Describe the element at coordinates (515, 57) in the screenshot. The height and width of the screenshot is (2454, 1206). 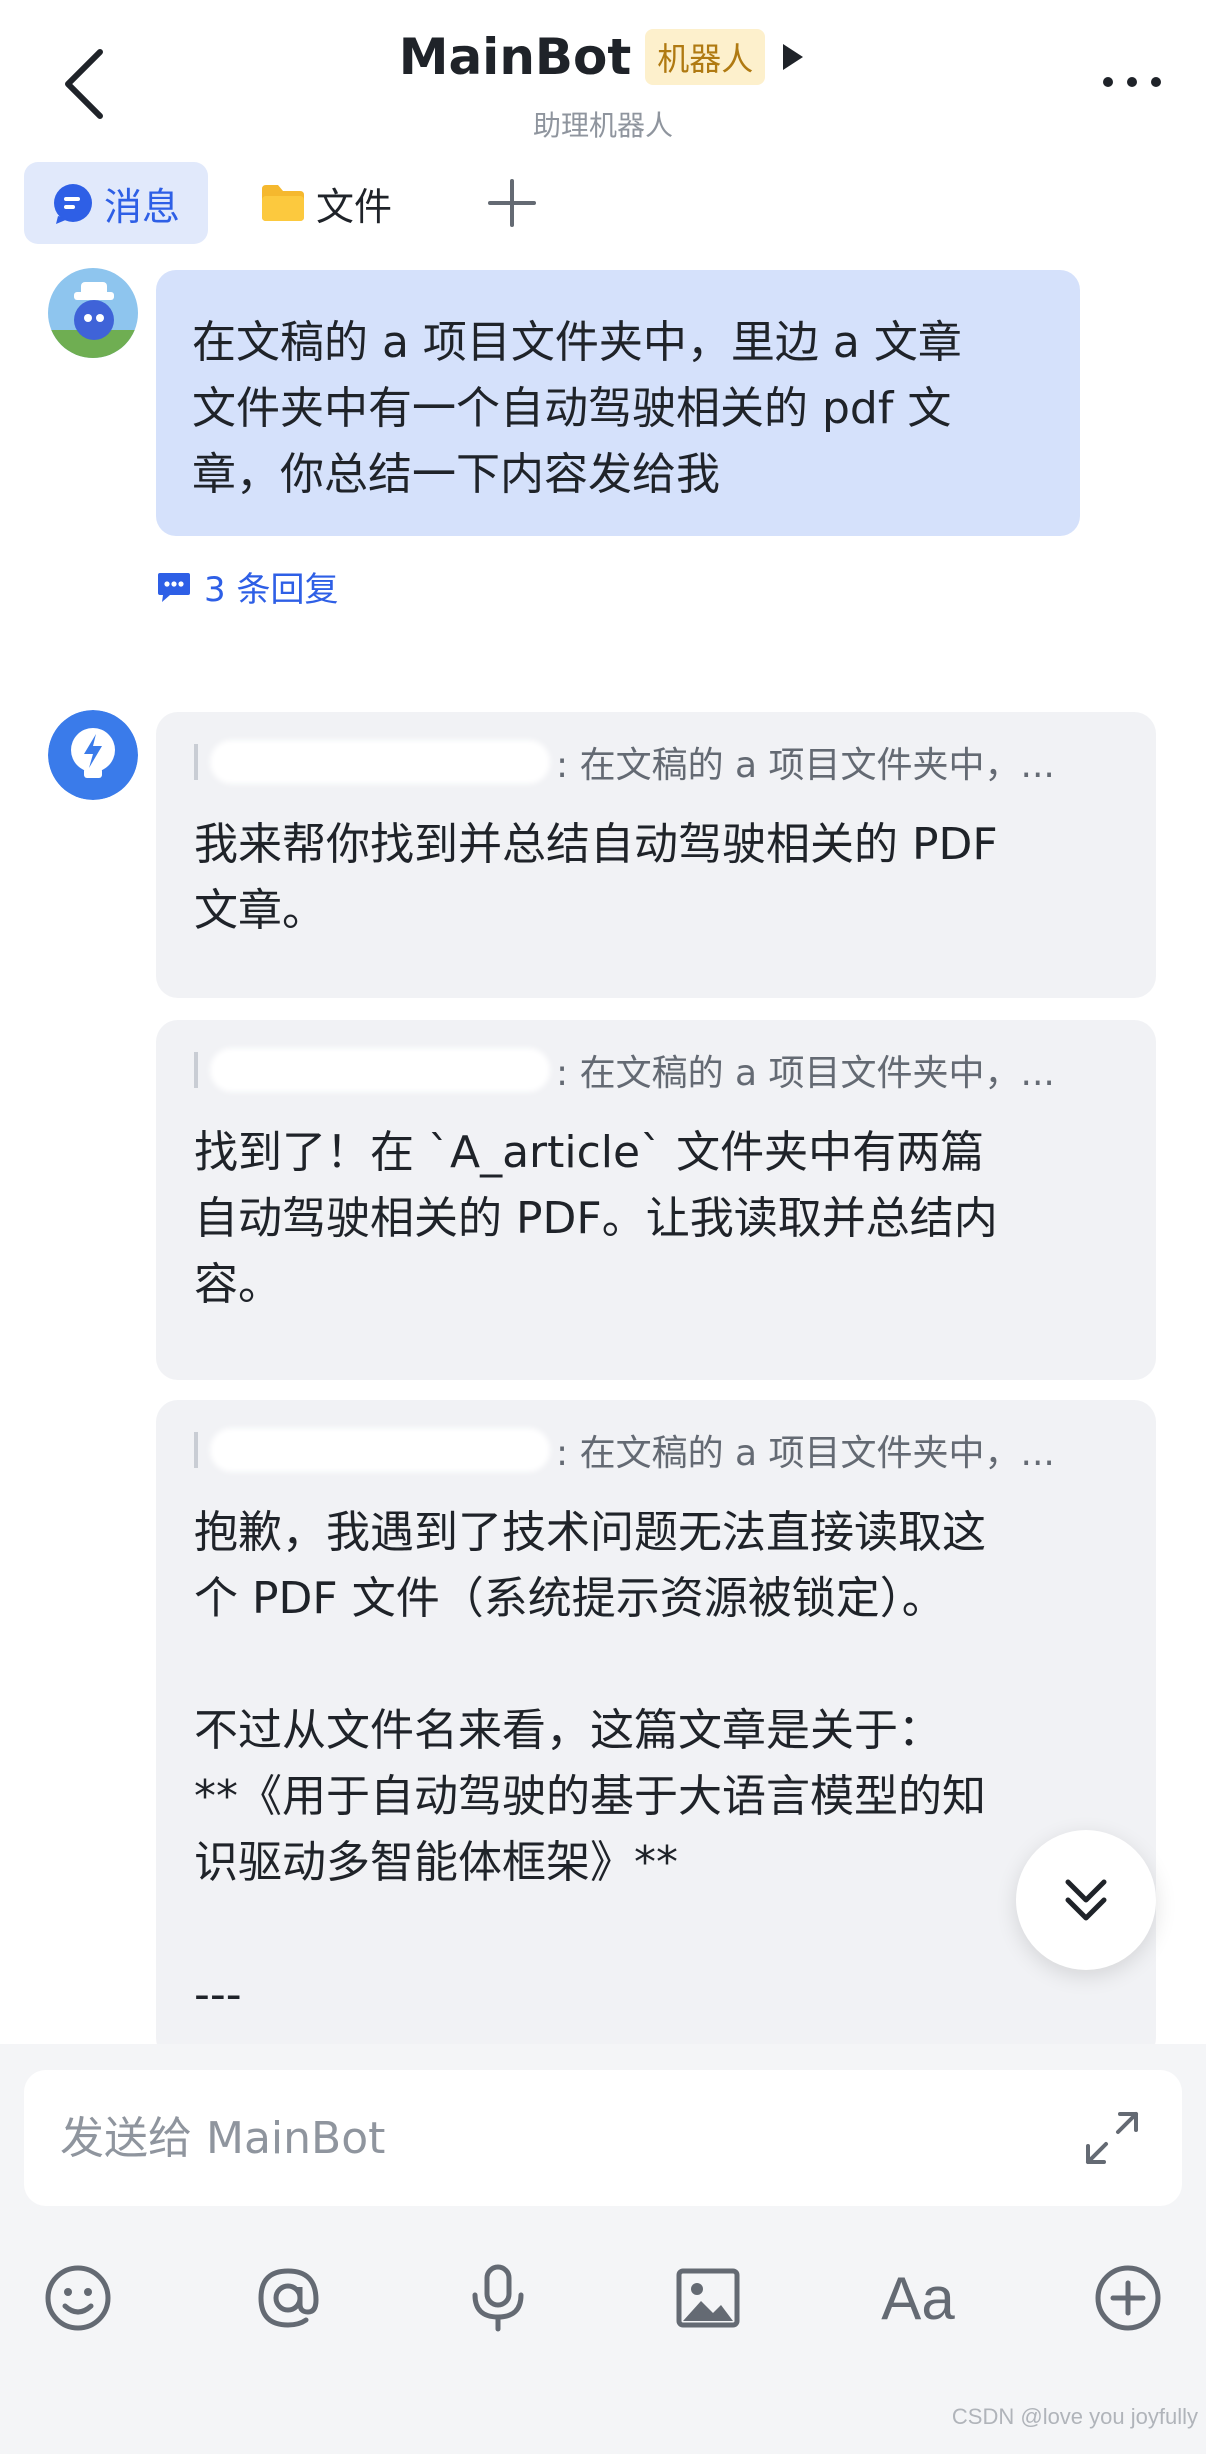
I see `bot-name: MainBot` at that location.